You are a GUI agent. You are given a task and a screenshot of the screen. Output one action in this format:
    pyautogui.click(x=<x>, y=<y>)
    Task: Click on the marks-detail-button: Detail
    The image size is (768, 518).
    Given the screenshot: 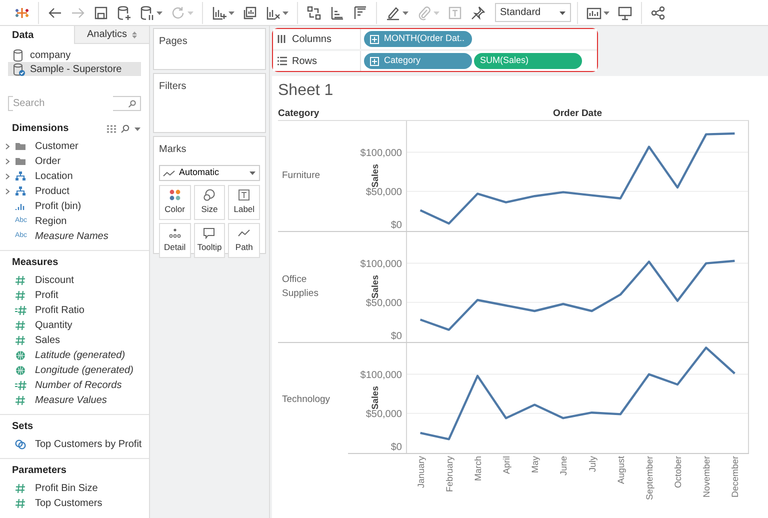 What is the action you would take?
    pyautogui.click(x=175, y=240)
    